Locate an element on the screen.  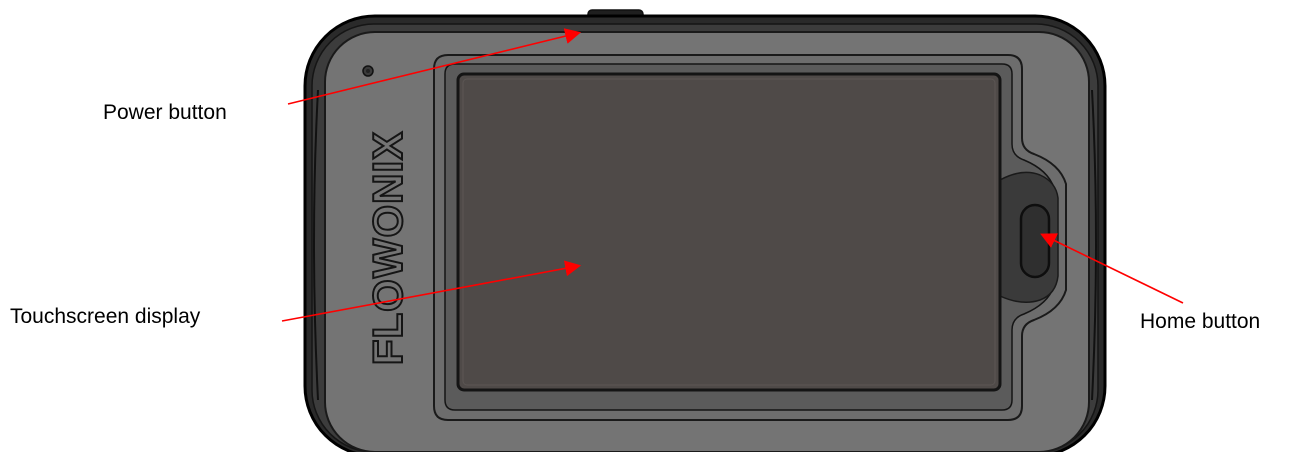
brand-logo: FLOWONIX is located at coordinates (387, 248).